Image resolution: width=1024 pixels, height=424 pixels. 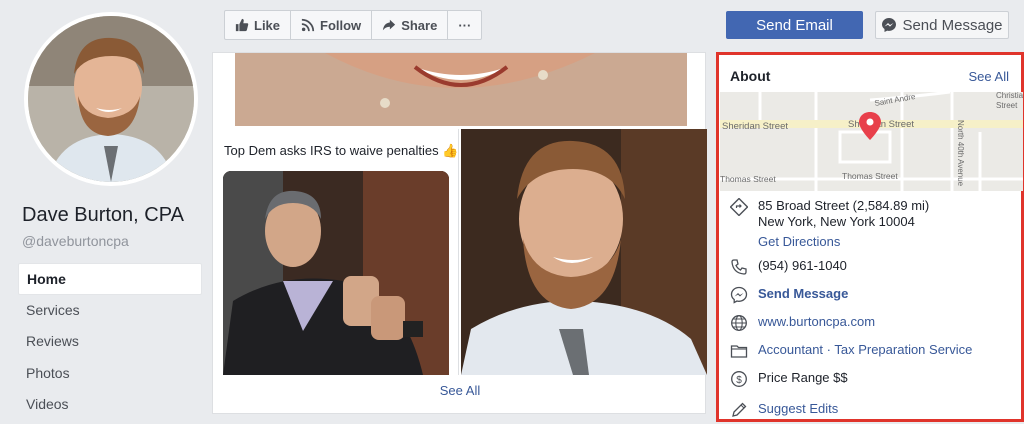 I want to click on phone-number: (954) 961-1040, so click(x=802, y=266).